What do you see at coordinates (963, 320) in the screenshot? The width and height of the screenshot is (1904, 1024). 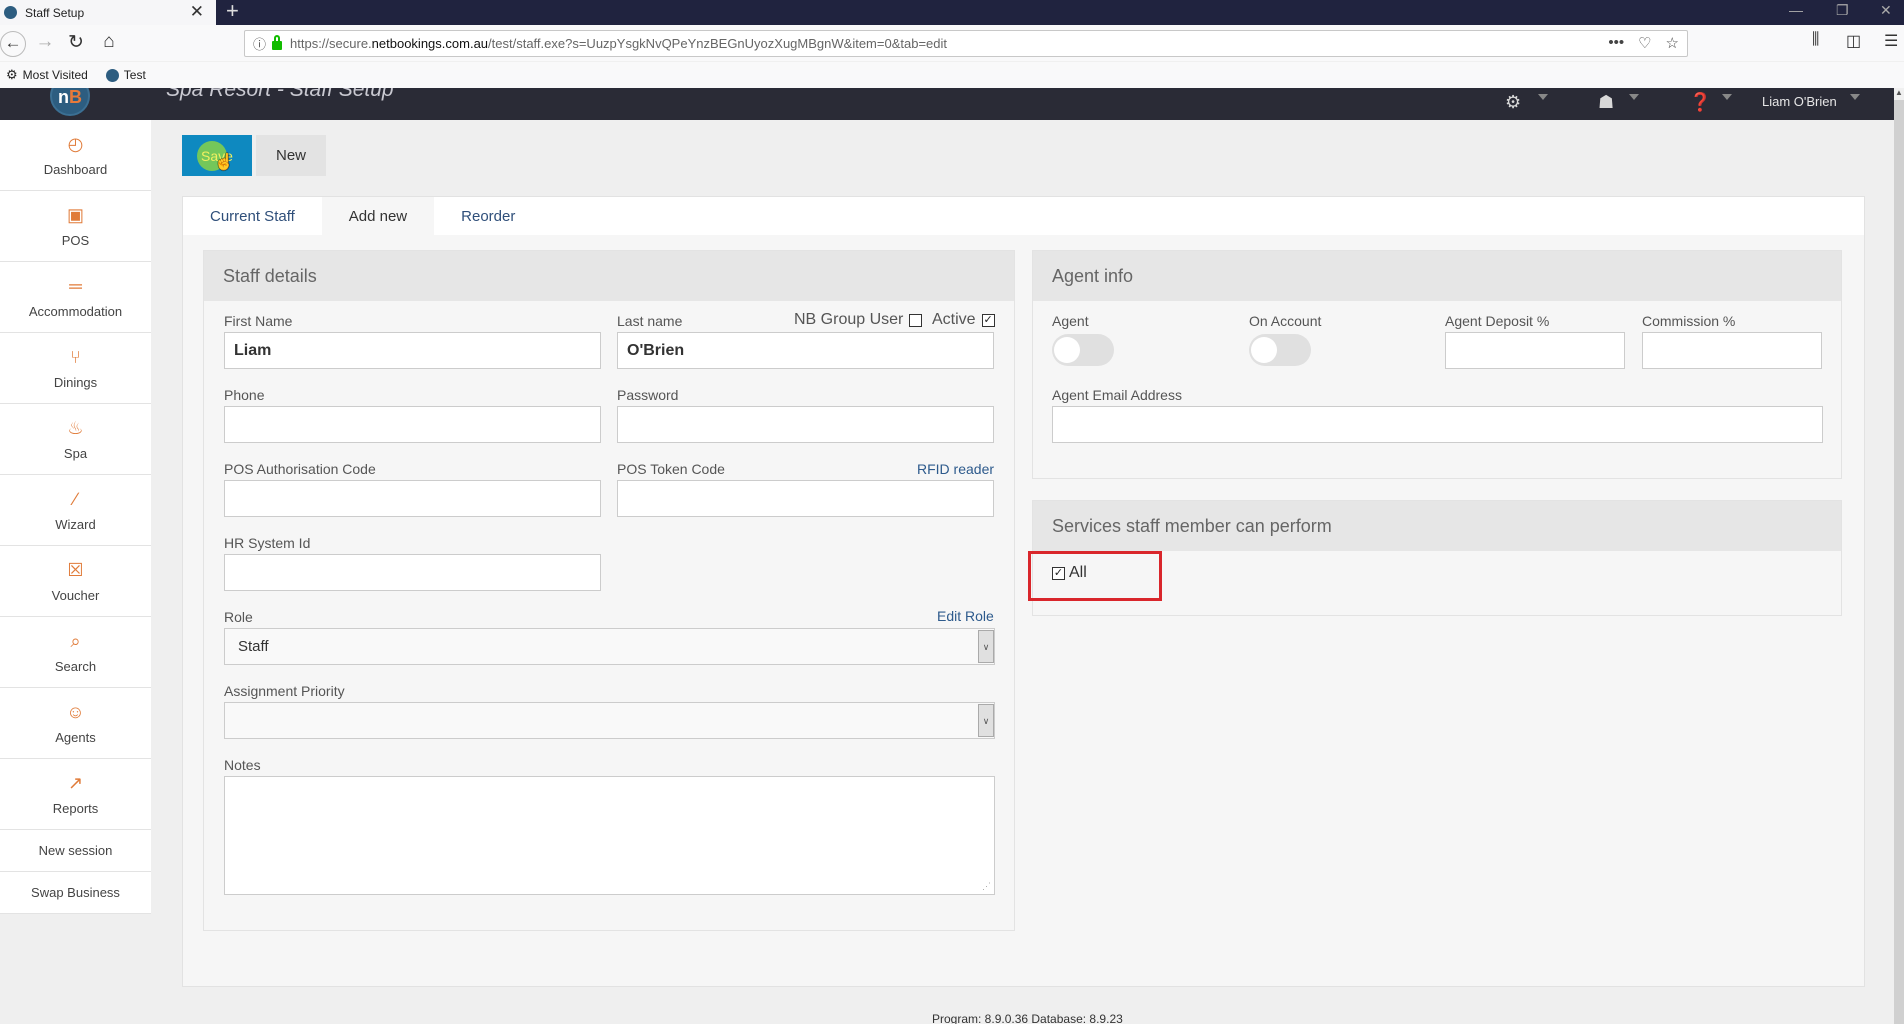 I see `active-checkbox: Active ✓` at bounding box center [963, 320].